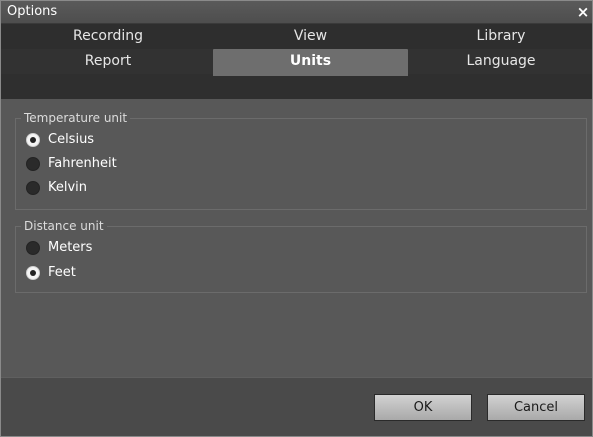 This screenshot has height=437, width=593. Describe the element at coordinates (71, 139) in the screenshot. I see `radio-label-celsius: Celsius` at that location.